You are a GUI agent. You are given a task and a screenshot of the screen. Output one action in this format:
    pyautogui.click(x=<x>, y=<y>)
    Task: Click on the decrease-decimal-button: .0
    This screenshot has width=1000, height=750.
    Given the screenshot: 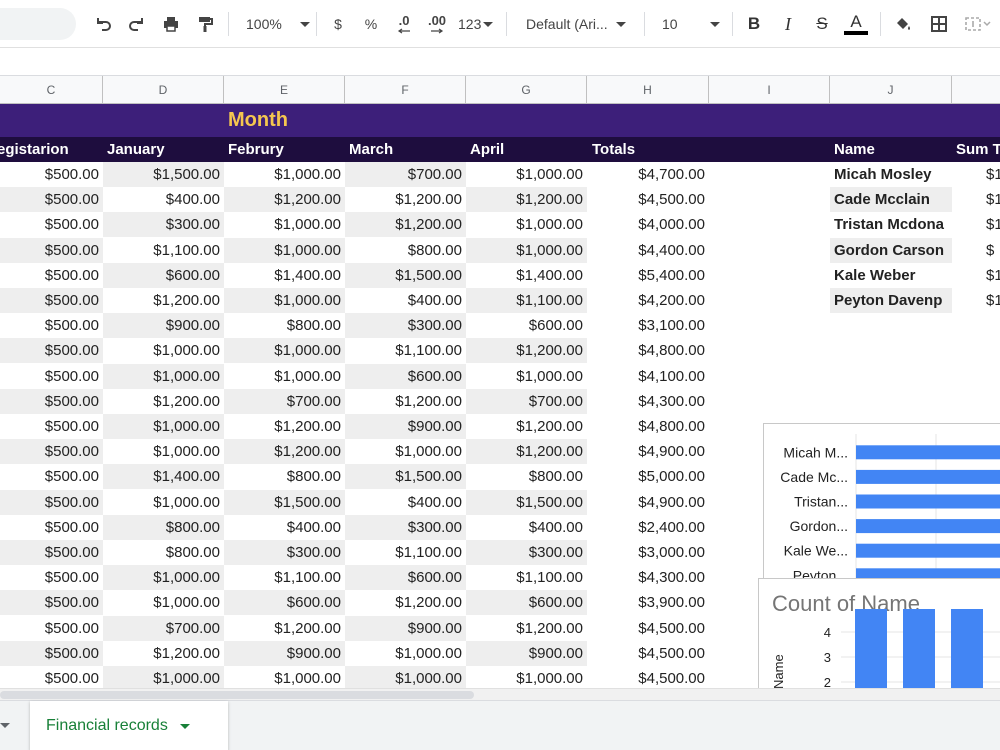 What is the action you would take?
    pyautogui.click(x=404, y=24)
    